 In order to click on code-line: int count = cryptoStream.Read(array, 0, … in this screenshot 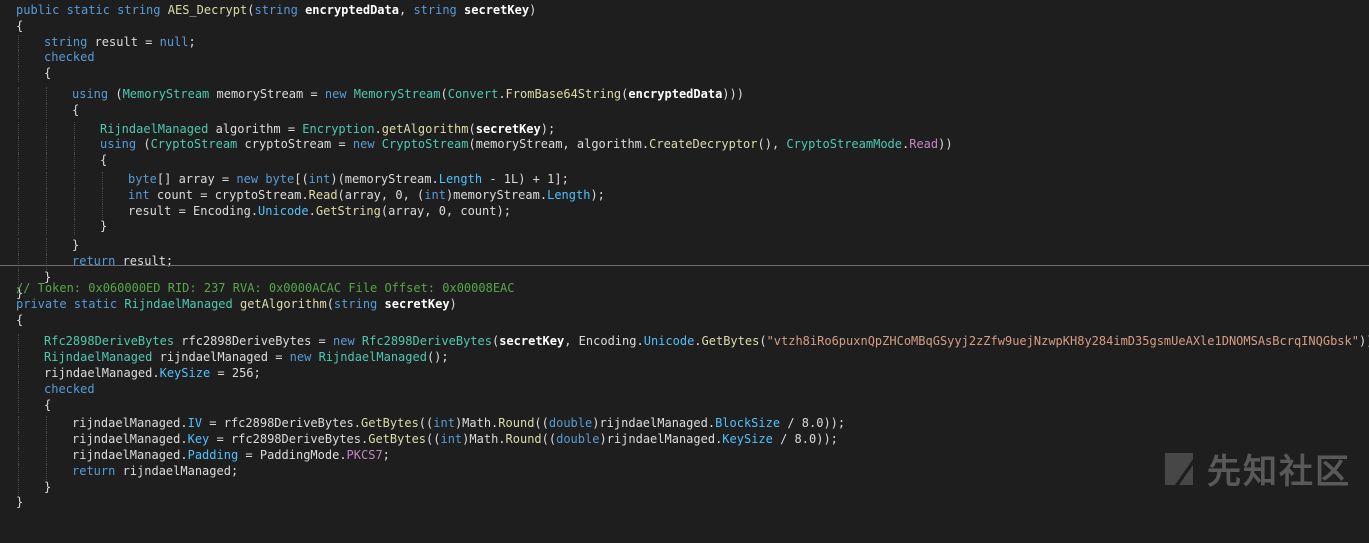, I will do `click(684, 195)`.